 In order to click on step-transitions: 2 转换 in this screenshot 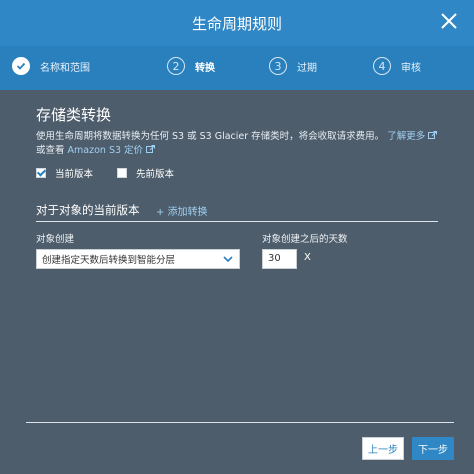, I will do `click(191, 66)`.